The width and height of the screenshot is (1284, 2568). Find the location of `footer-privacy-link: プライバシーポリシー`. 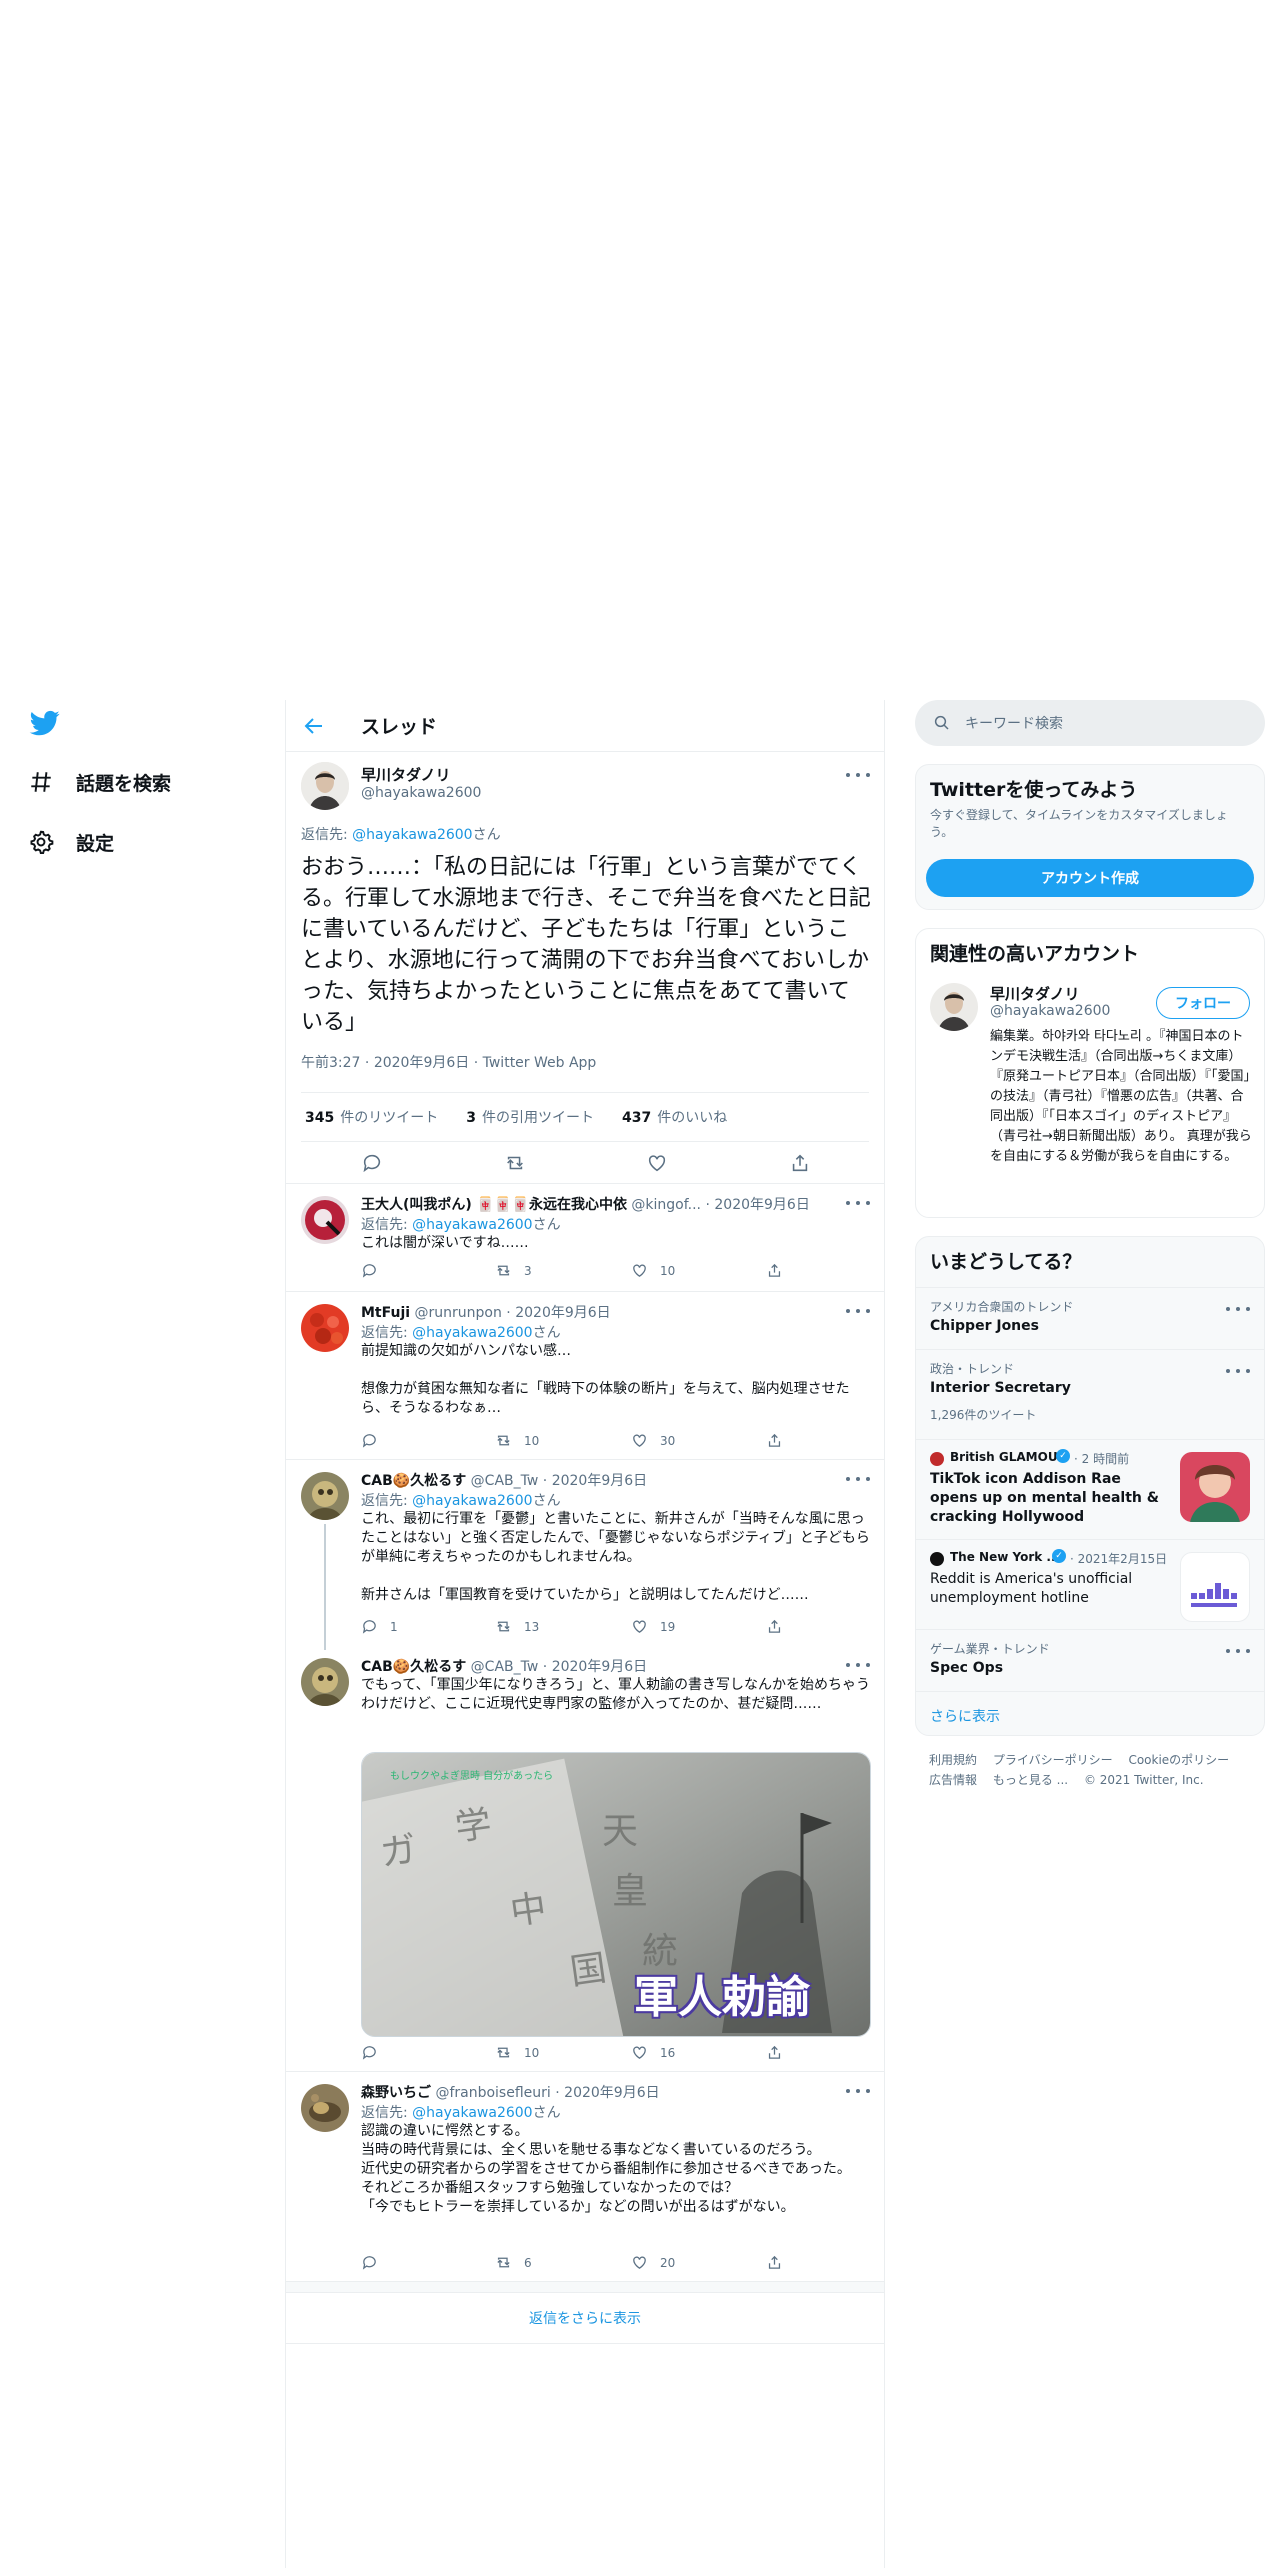

footer-privacy-link: プライバシーポリシー is located at coordinates (1053, 1760).